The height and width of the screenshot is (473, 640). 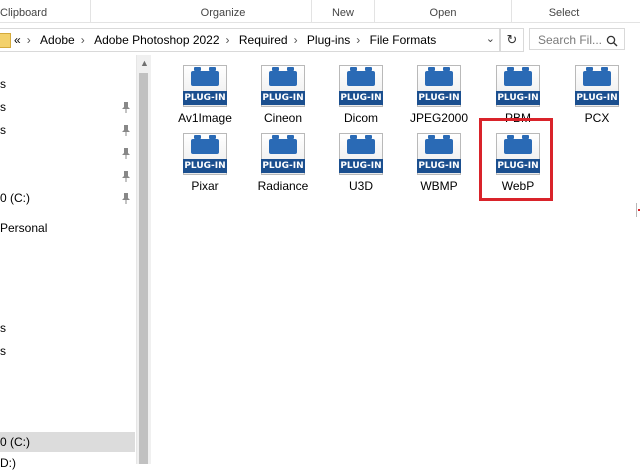 What do you see at coordinates (597, 118) in the screenshot?
I see `file-name: PCX` at bounding box center [597, 118].